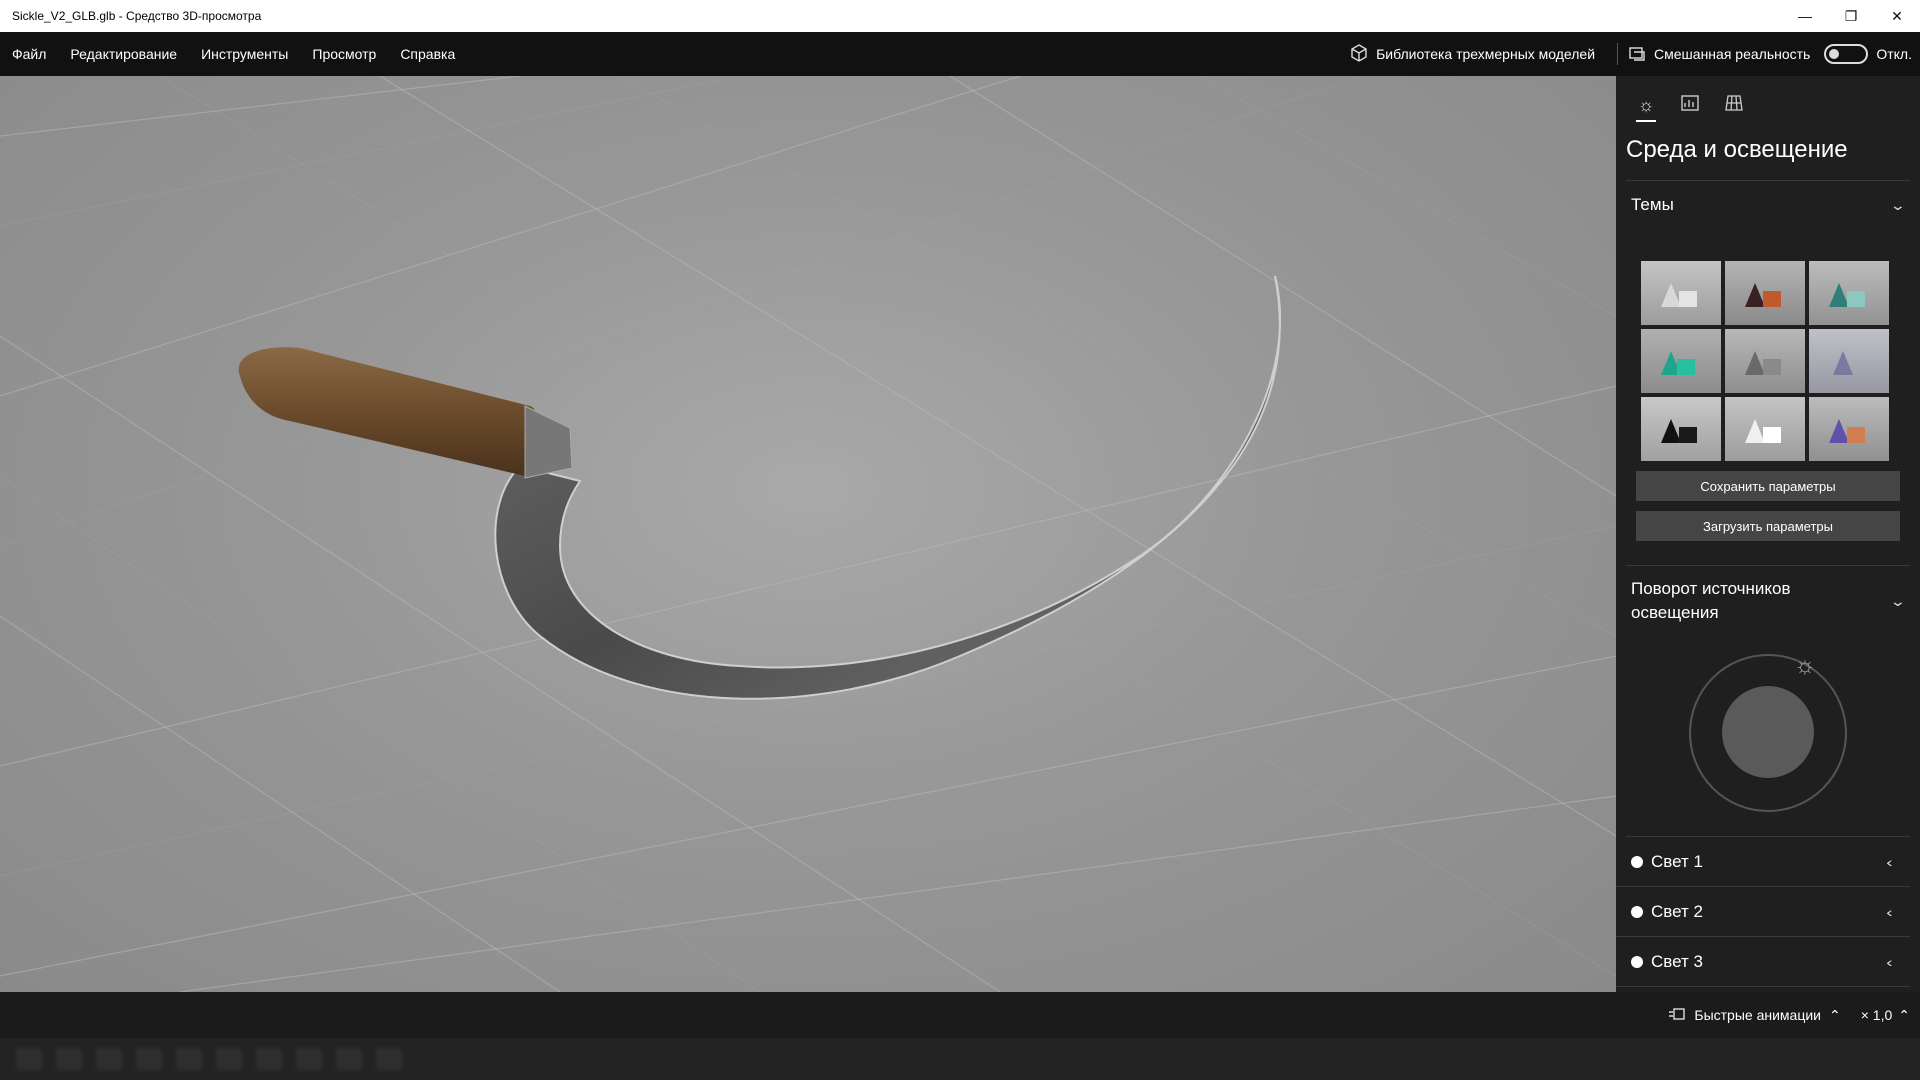  Describe the element at coordinates (123, 54) in the screenshot. I see `menu-edit: Редактирование` at that location.